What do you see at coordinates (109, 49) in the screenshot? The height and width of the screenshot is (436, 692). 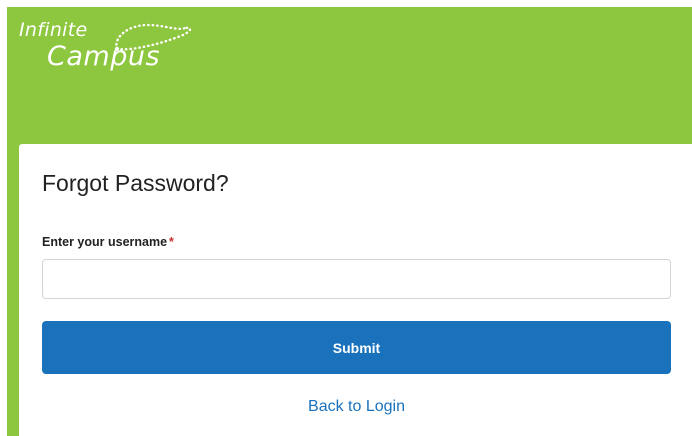 I see `infinite-campus-logo: Infinite Campus` at bounding box center [109, 49].